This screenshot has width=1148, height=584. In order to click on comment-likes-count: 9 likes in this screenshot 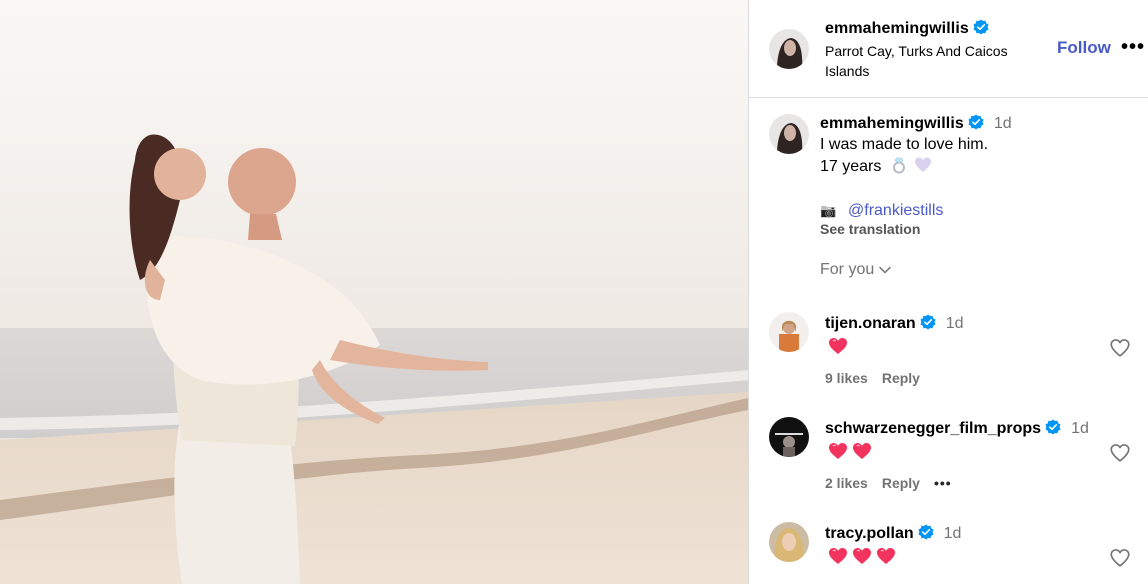, I will do `click(846, 378)`.